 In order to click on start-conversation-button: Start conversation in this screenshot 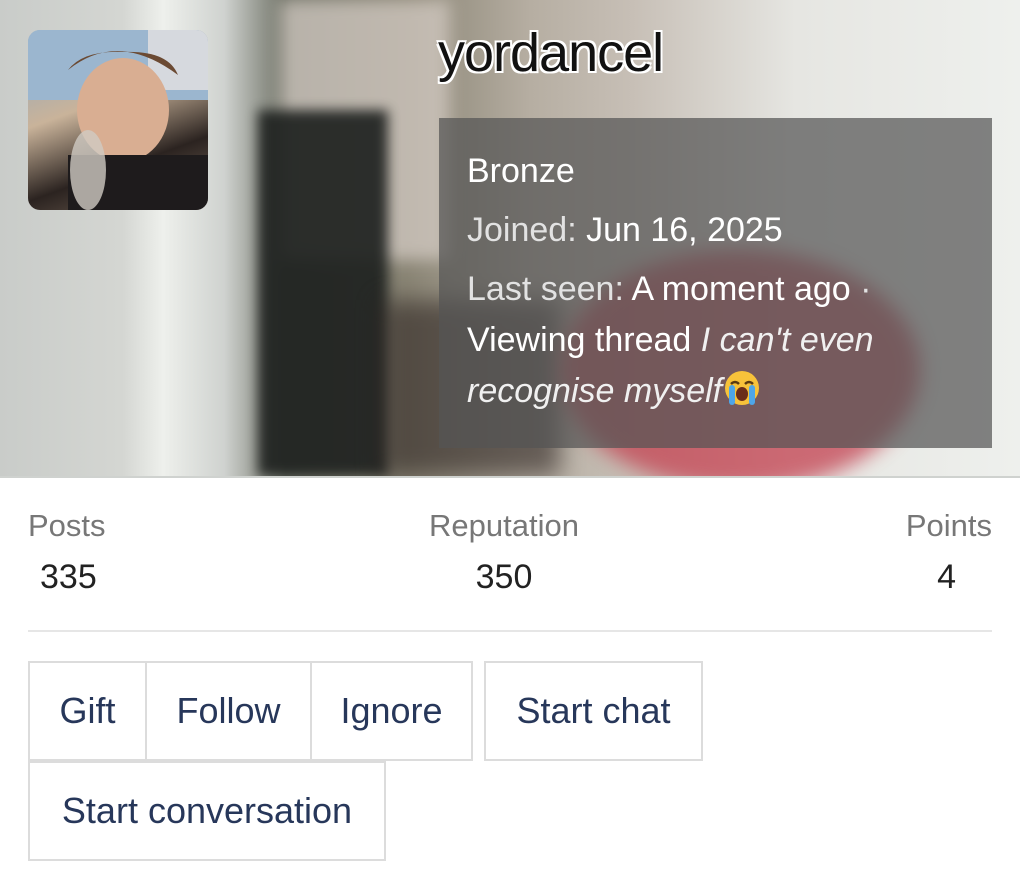, I will do `click(207, 811)`.